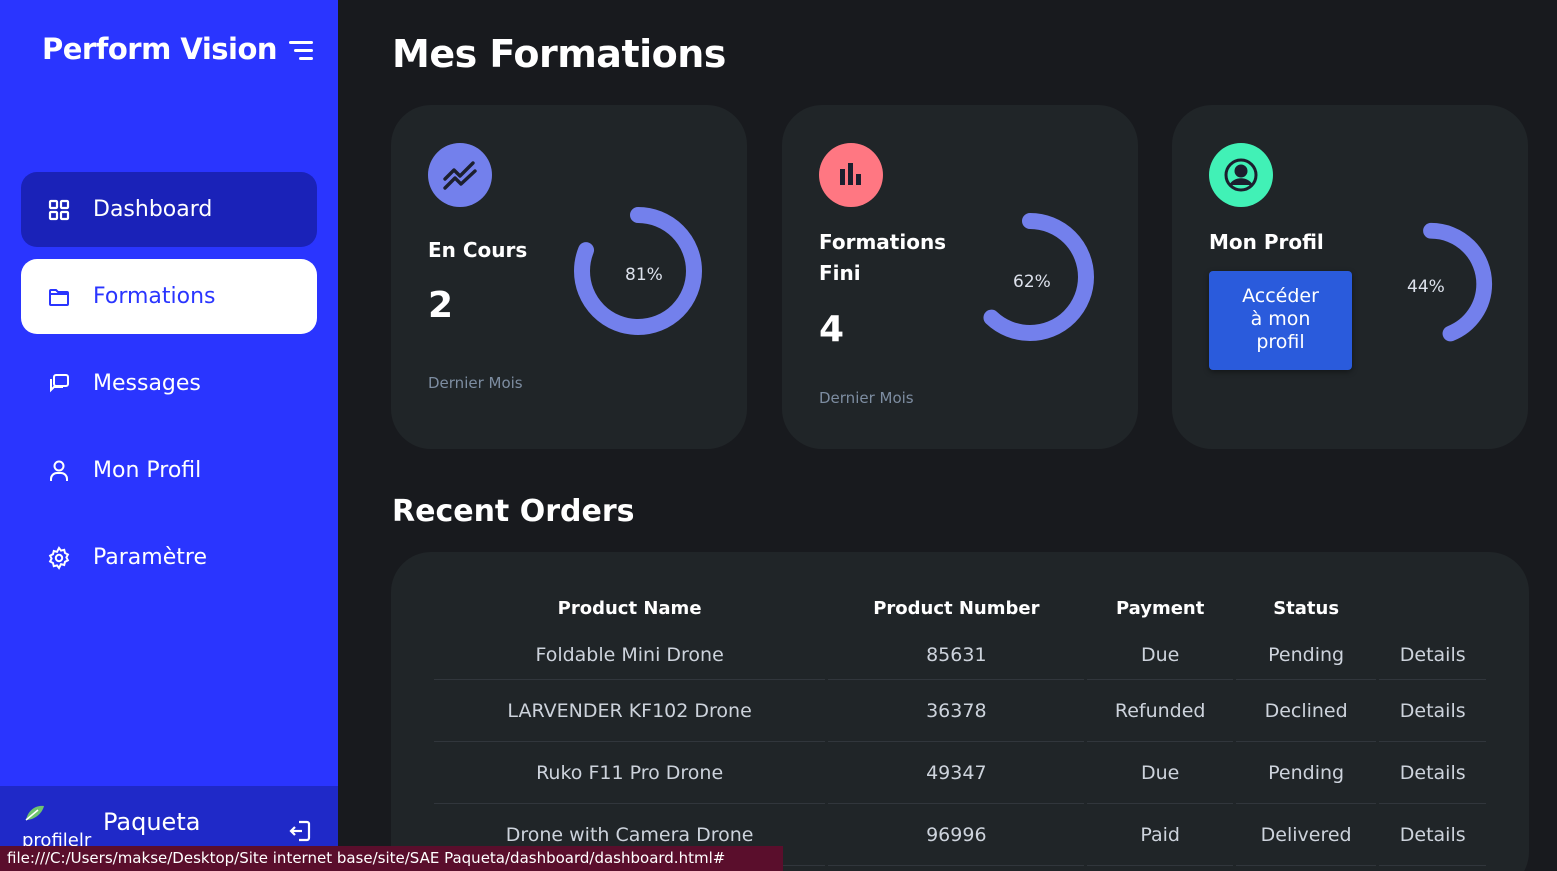 The height and width of the screenshot is (871, 1557). Describe the element at coordinates (1160, 711) in the screenshot. I see `payment: Refunded` at that location.